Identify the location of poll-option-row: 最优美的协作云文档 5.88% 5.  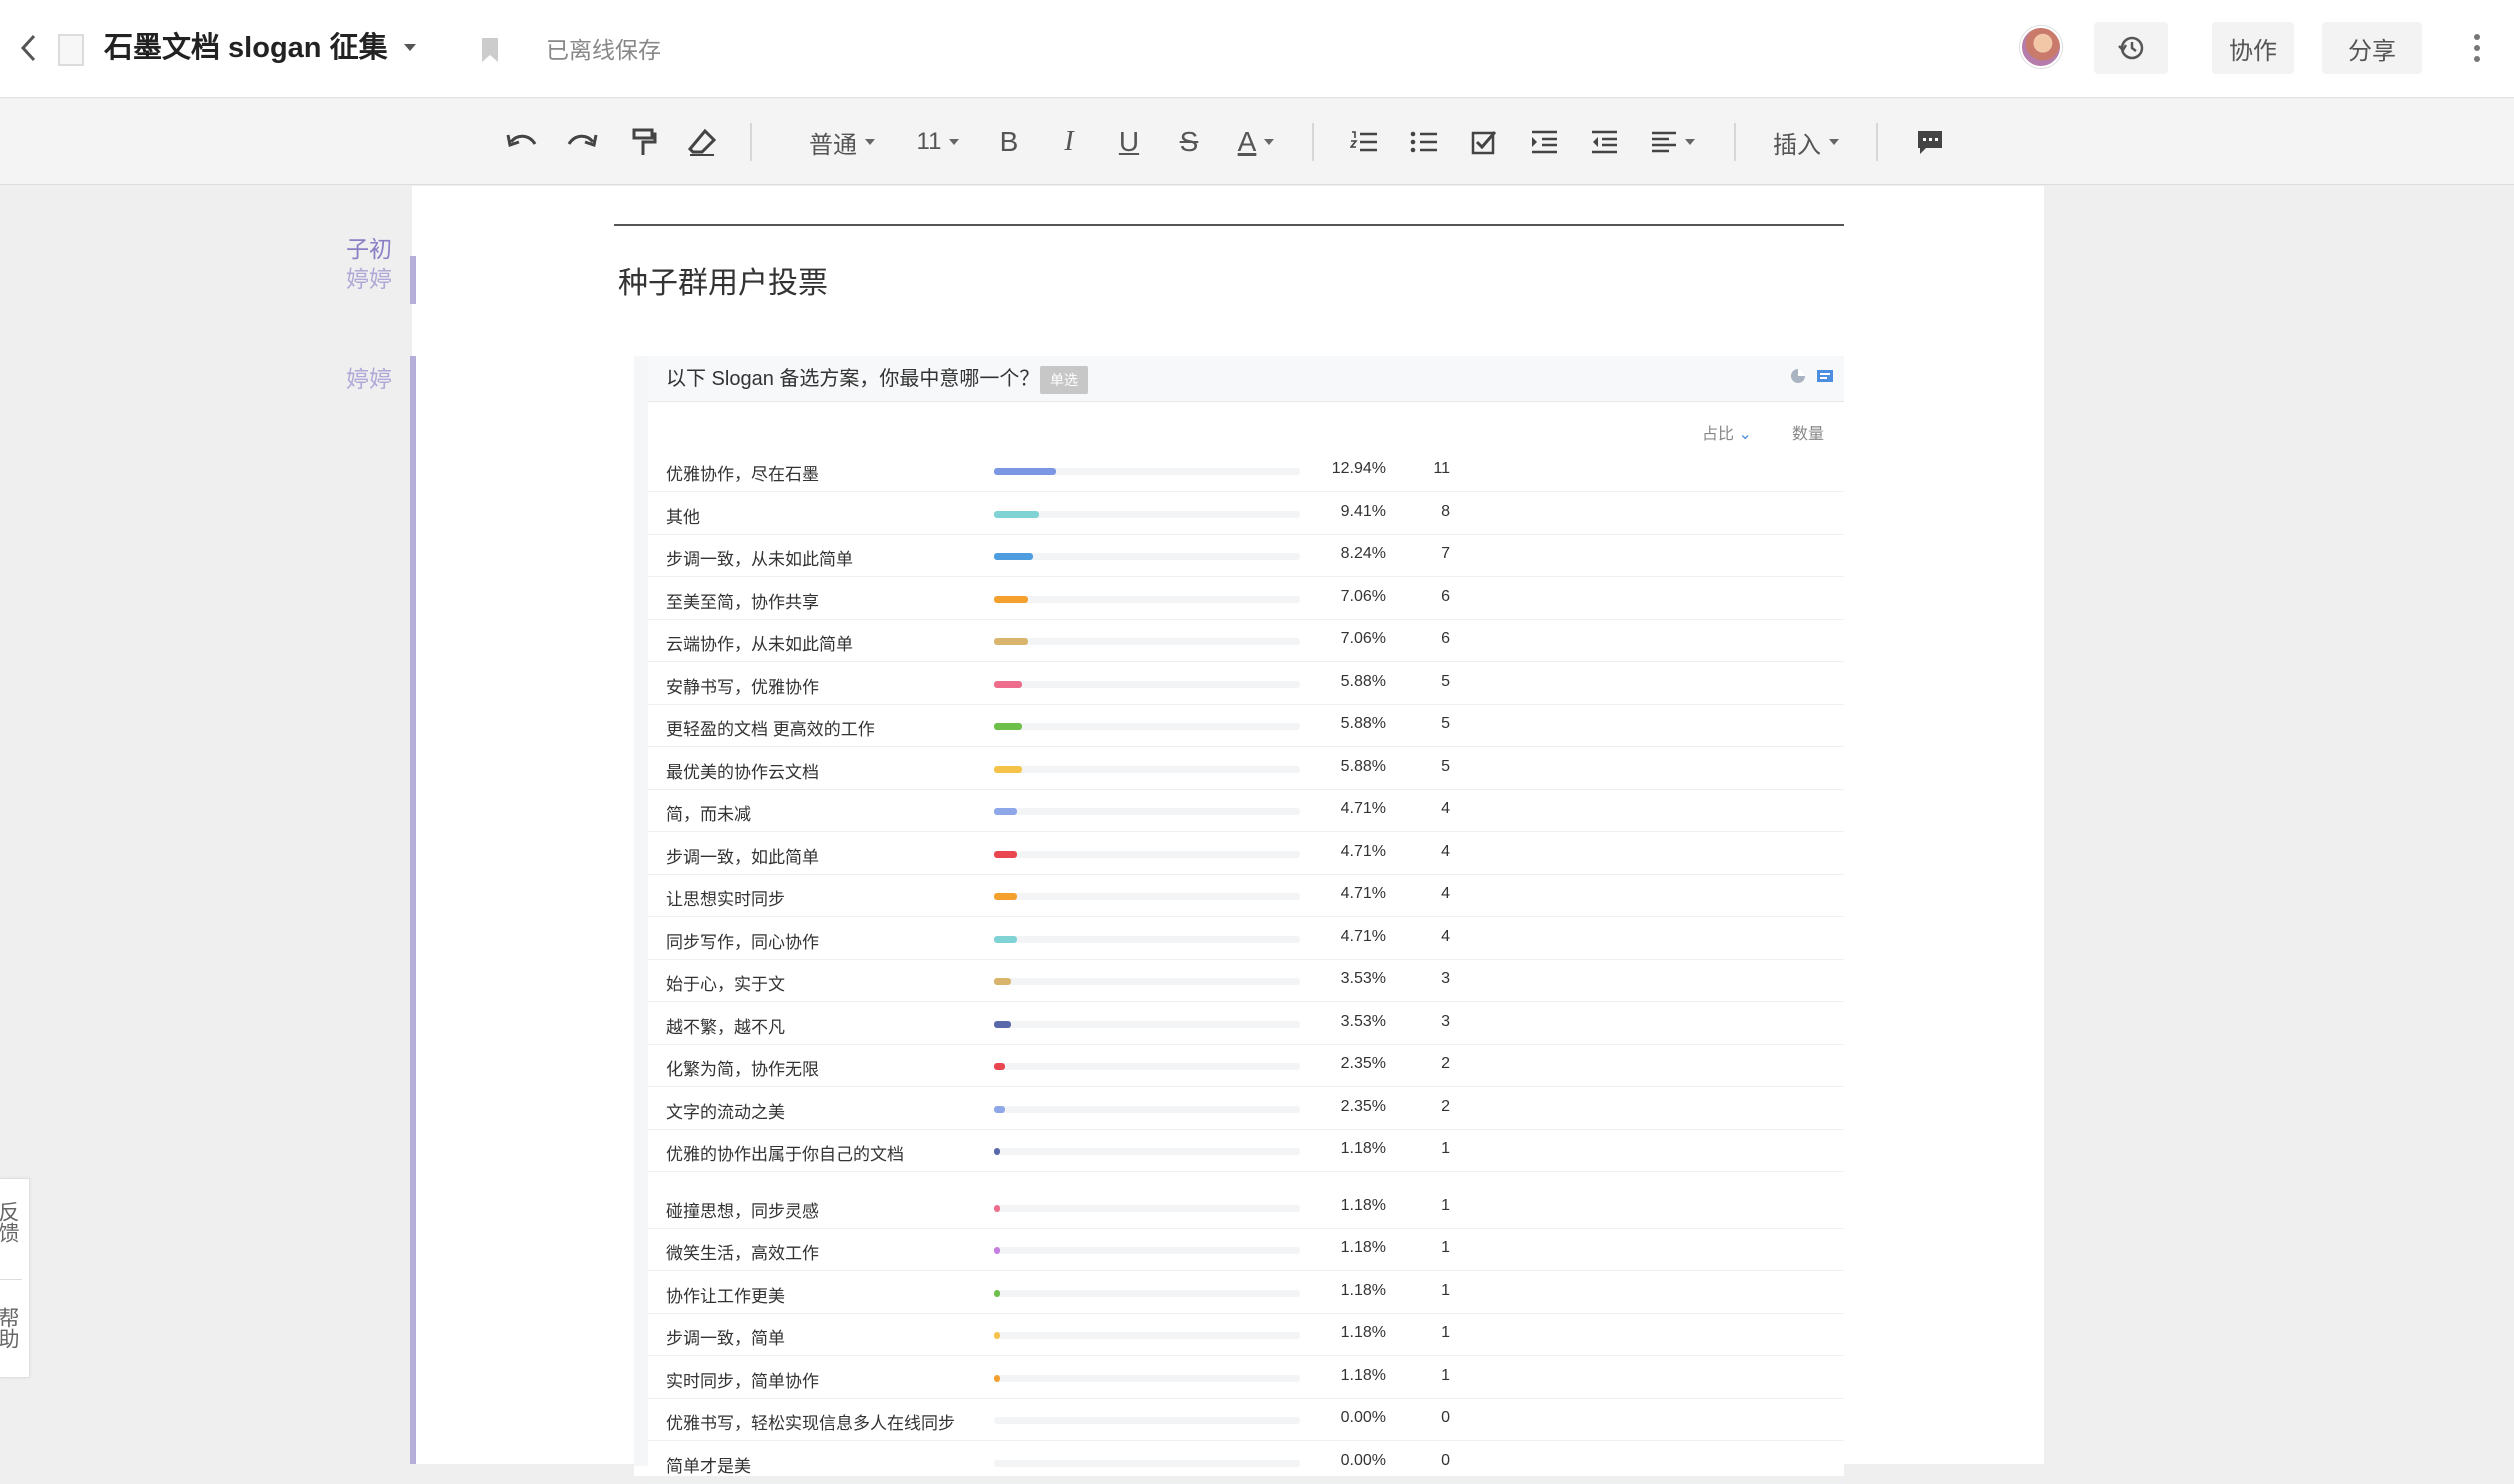
(1246, 769).